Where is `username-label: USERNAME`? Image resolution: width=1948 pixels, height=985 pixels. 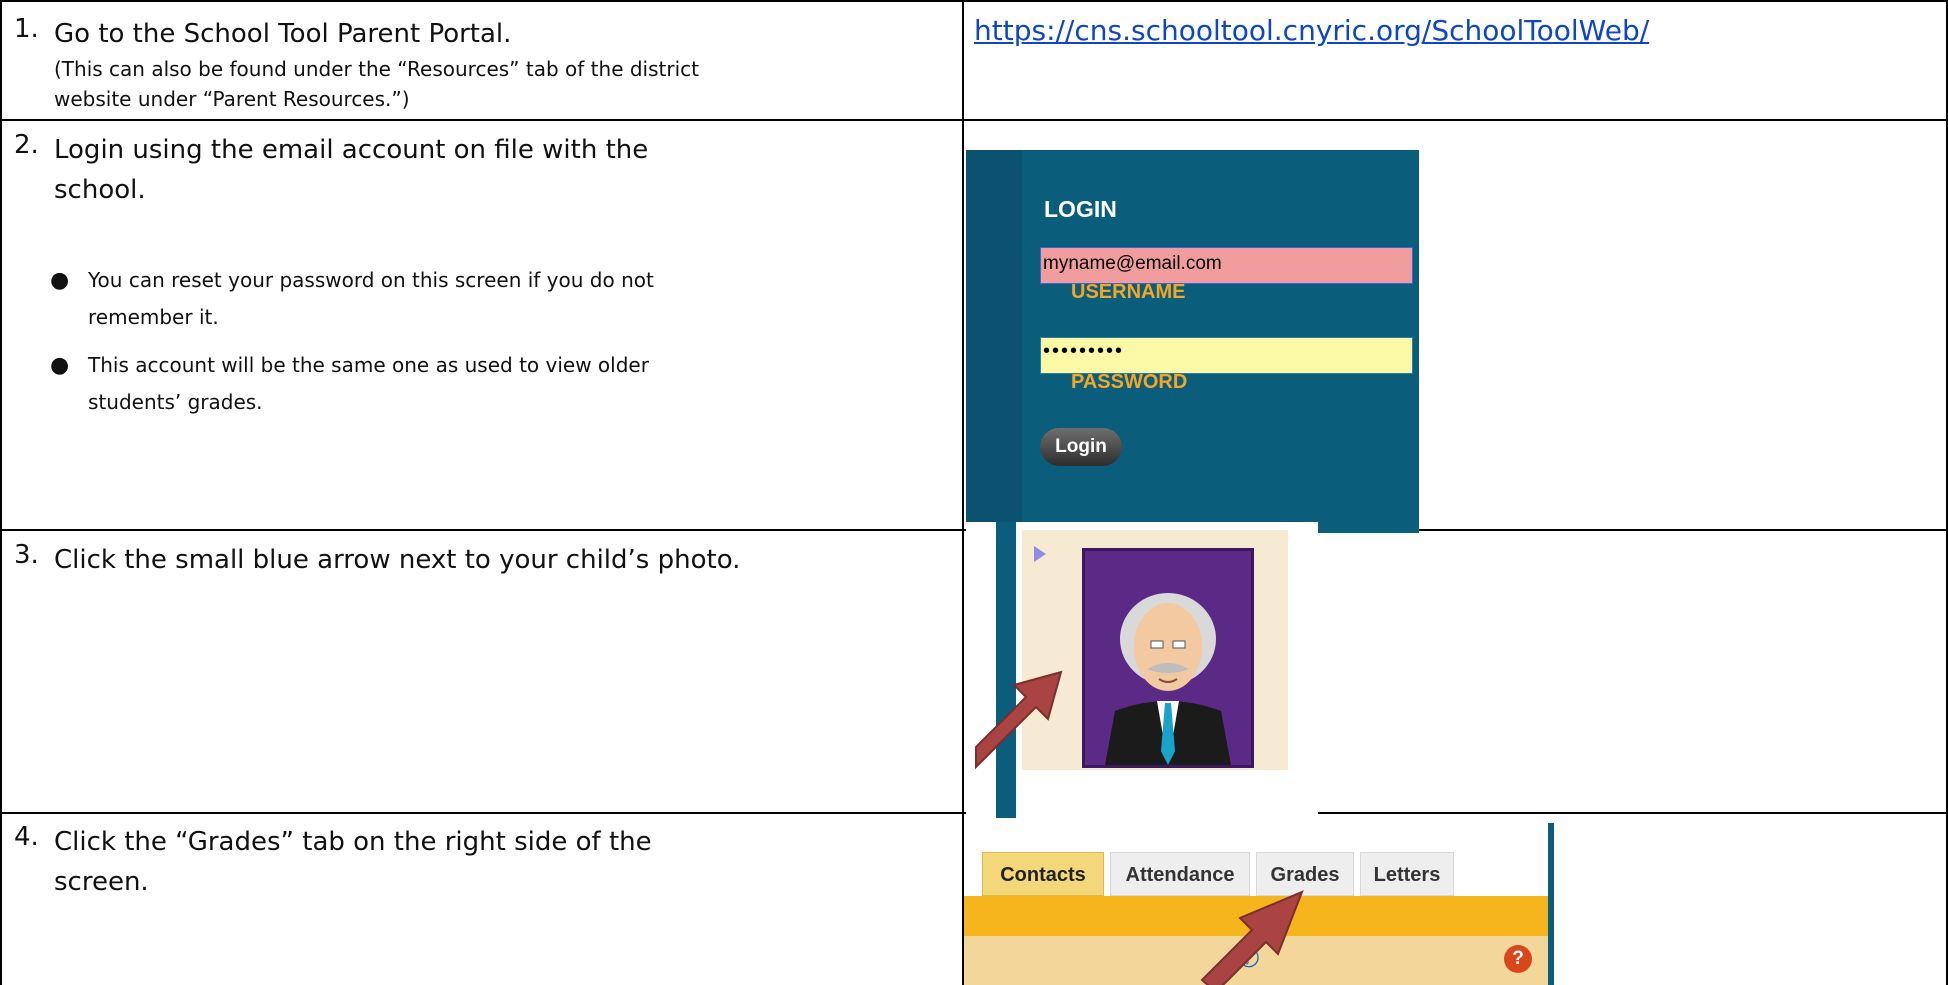 username-label: USERNAME is located at coordinates (1128, 292).